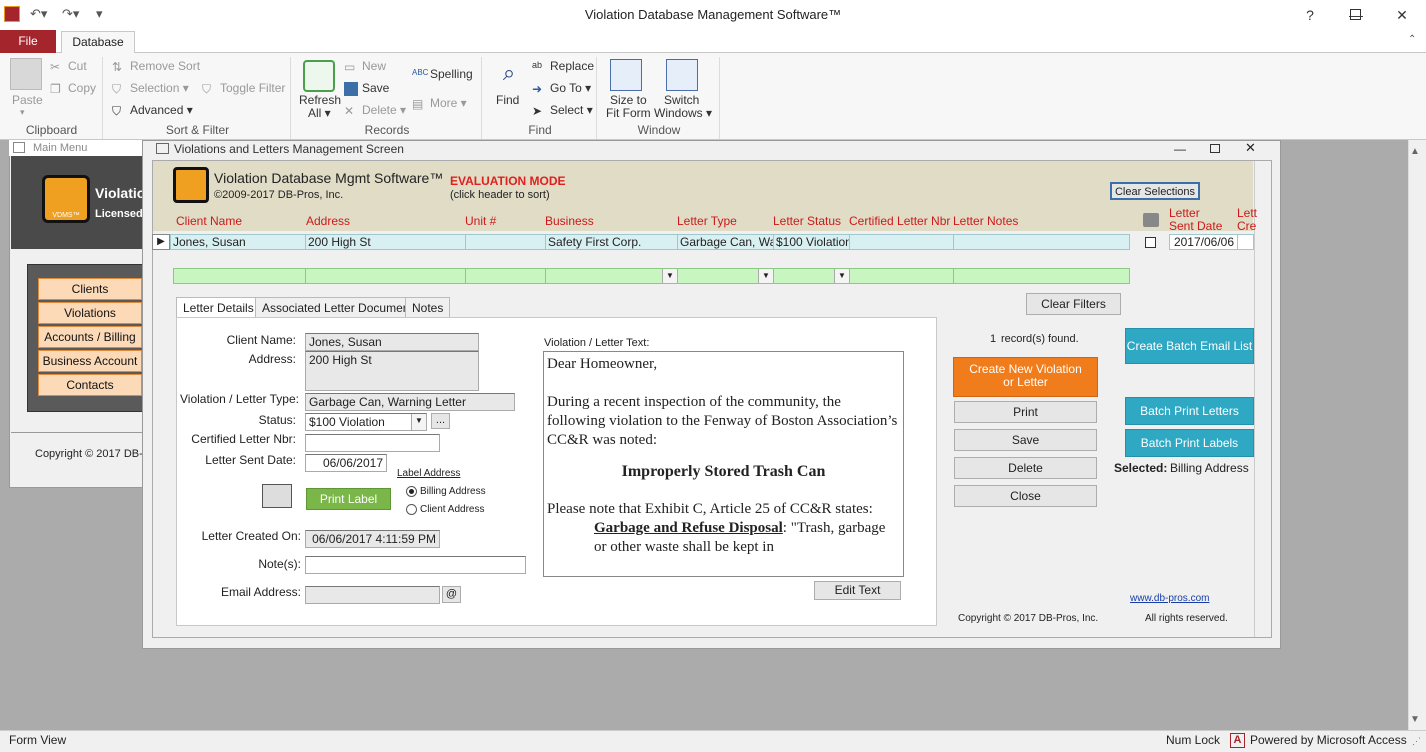 The image size is (1426, 752). What do you see at coordinates (445, 509) in the screenshot?
I see `client-address-radio: Client Address` at bounding box center [445, 509].